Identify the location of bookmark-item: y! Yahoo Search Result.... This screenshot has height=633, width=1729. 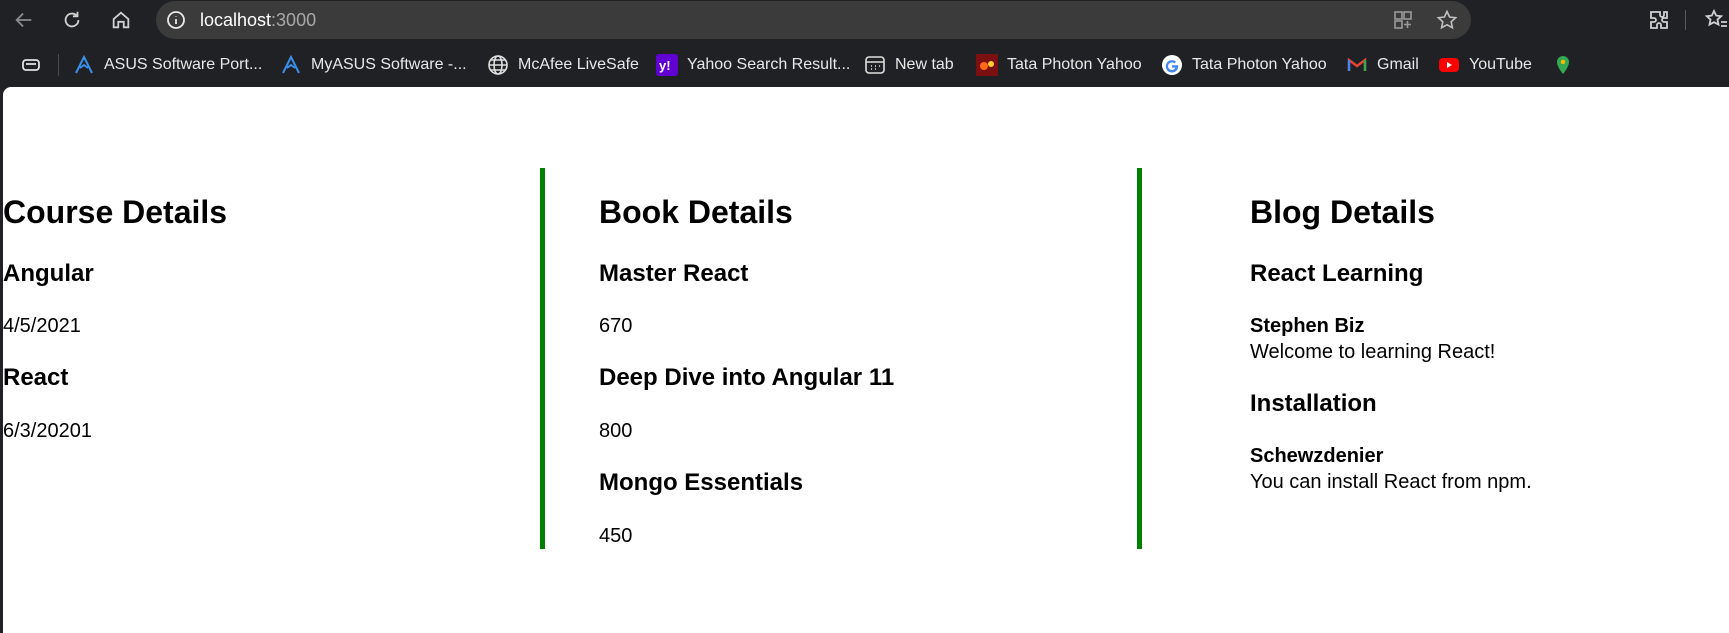
(753, 65).